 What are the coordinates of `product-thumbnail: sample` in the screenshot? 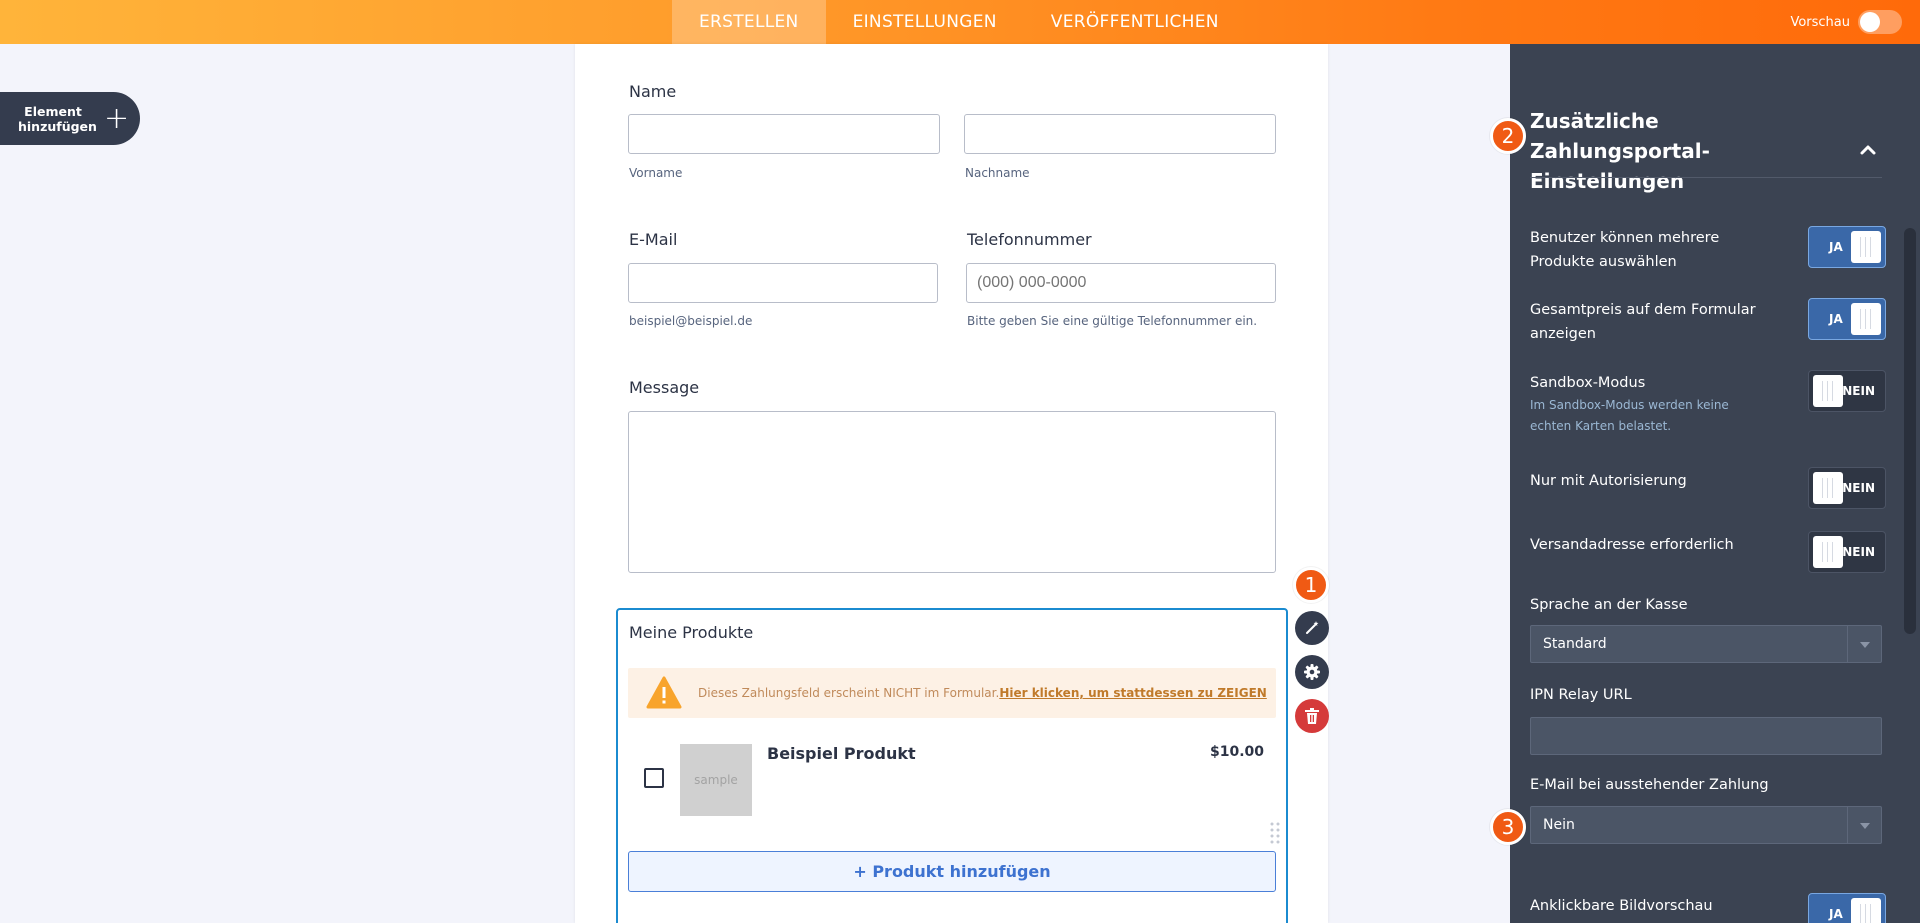 It's located at (716, 780).